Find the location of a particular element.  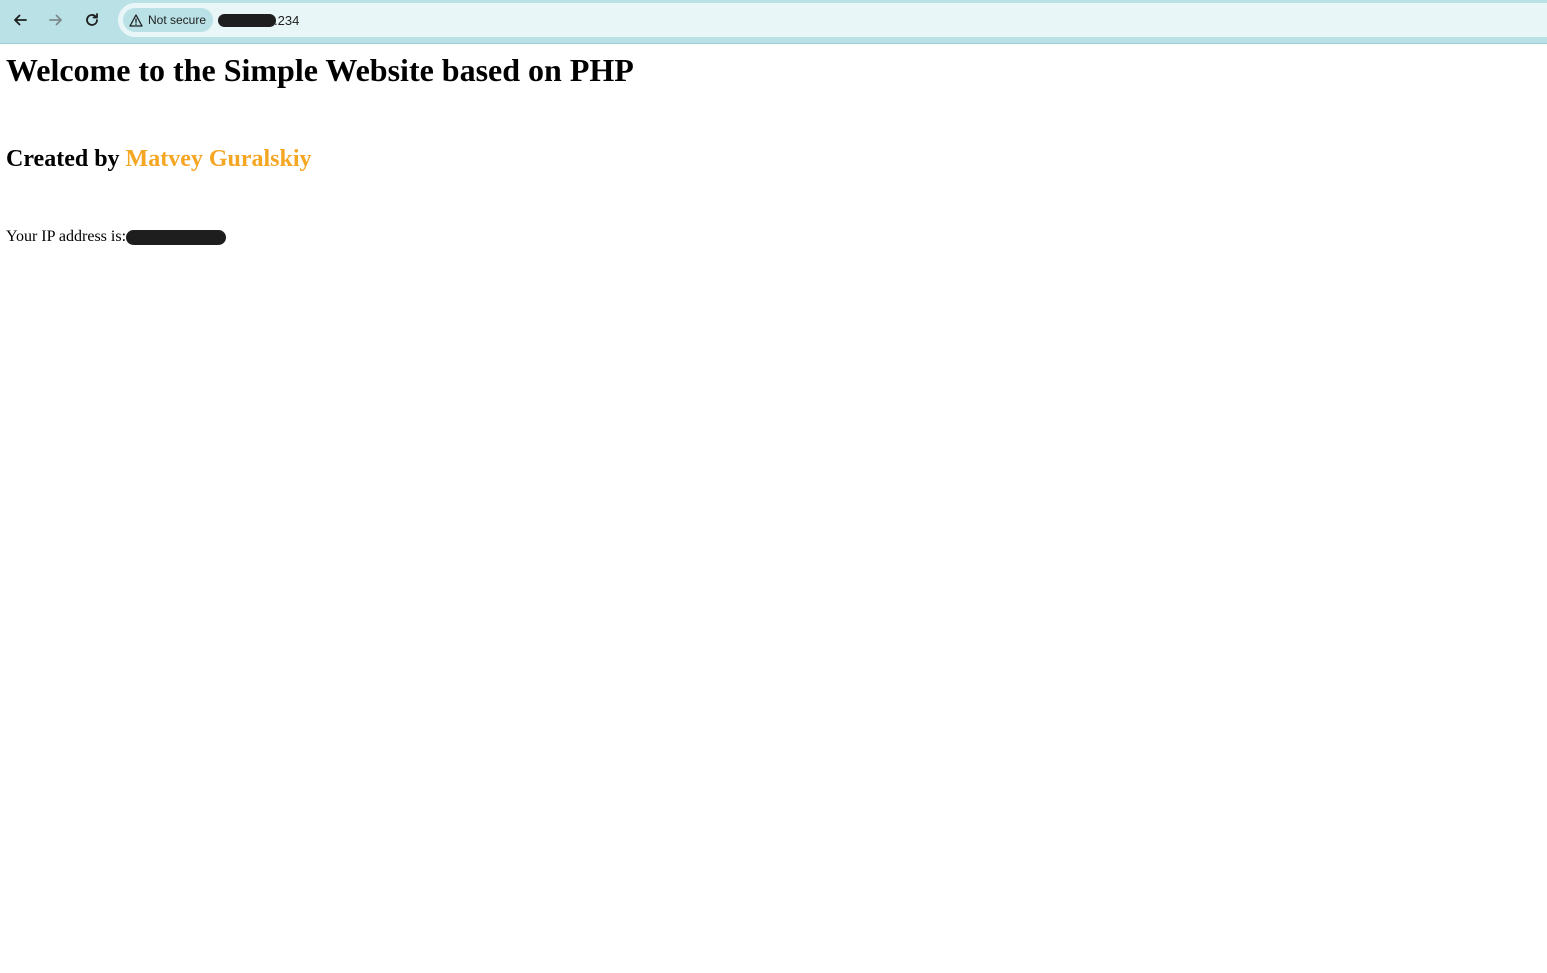

url-suffix: .234 is located at coordinates (287, 20).